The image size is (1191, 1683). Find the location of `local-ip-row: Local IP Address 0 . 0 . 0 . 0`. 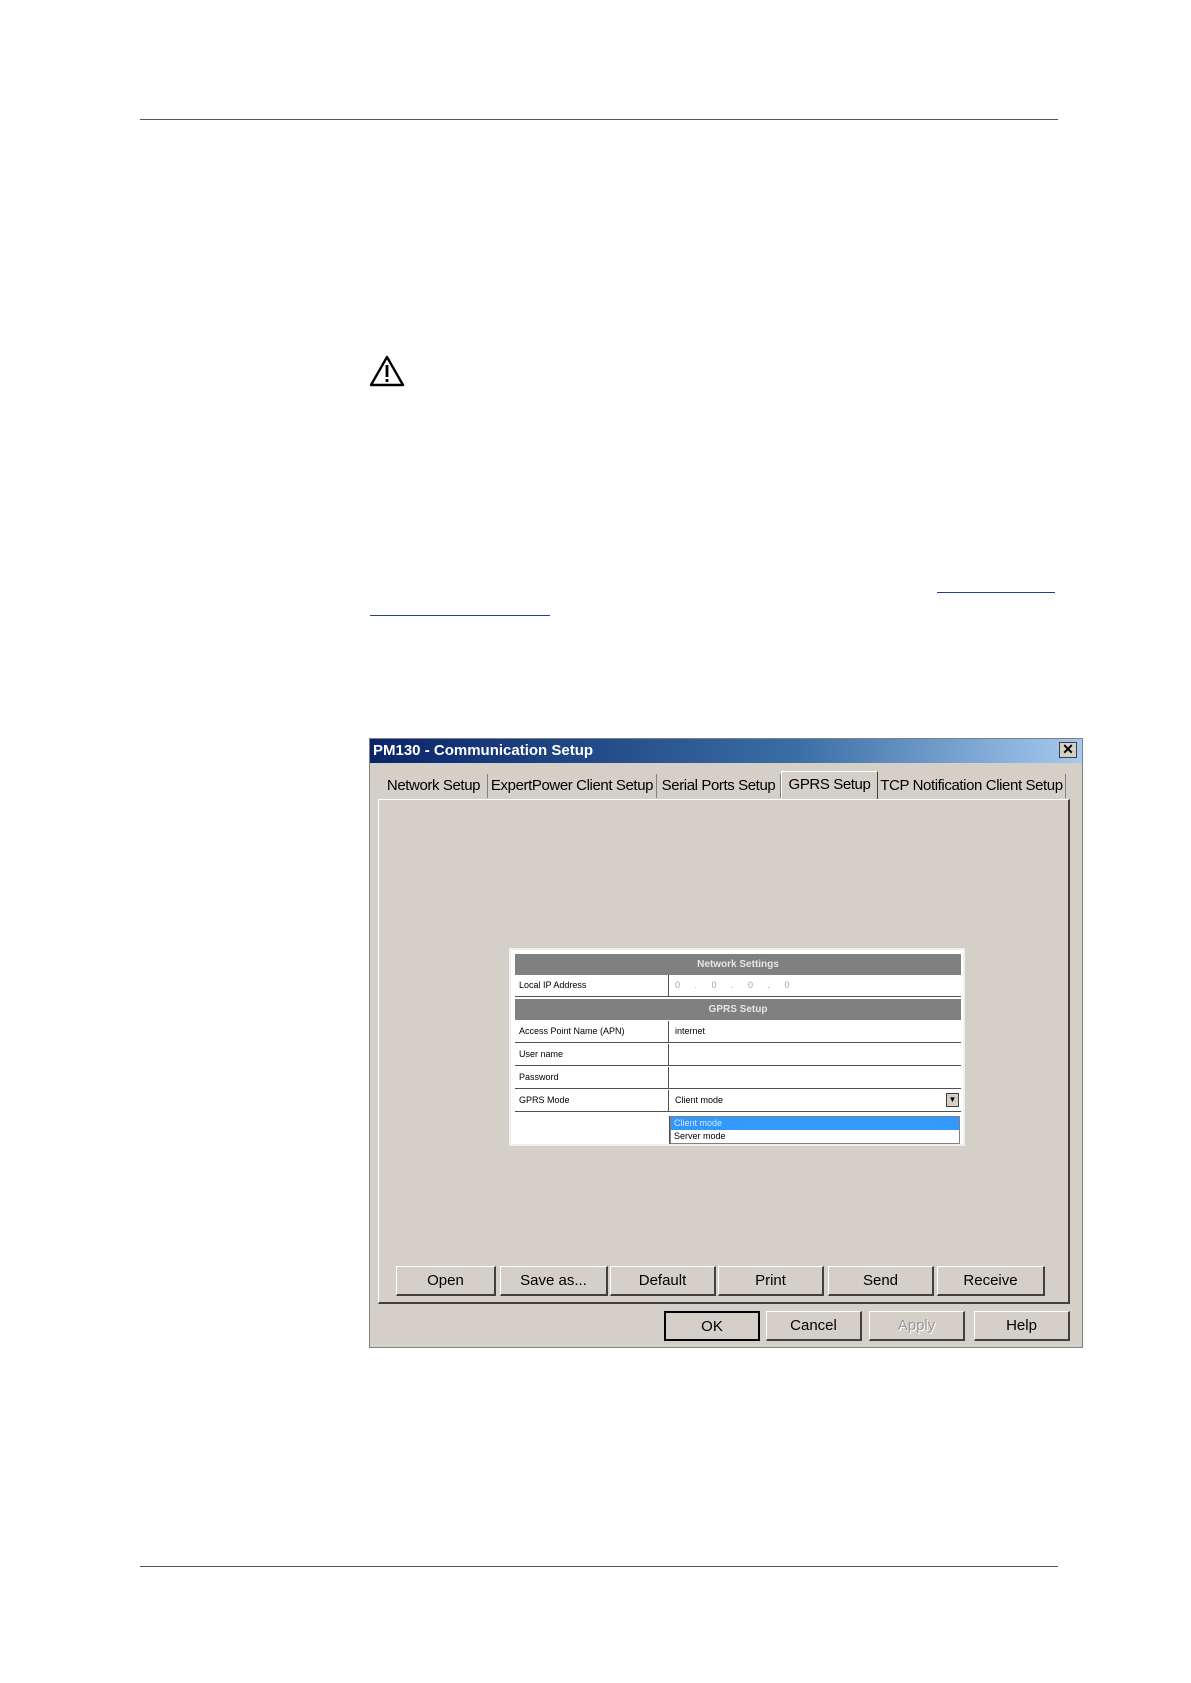

local-ip-row: Local IP Address 0 . 0 . 0 . 0 is located at coordinates (738, 986).